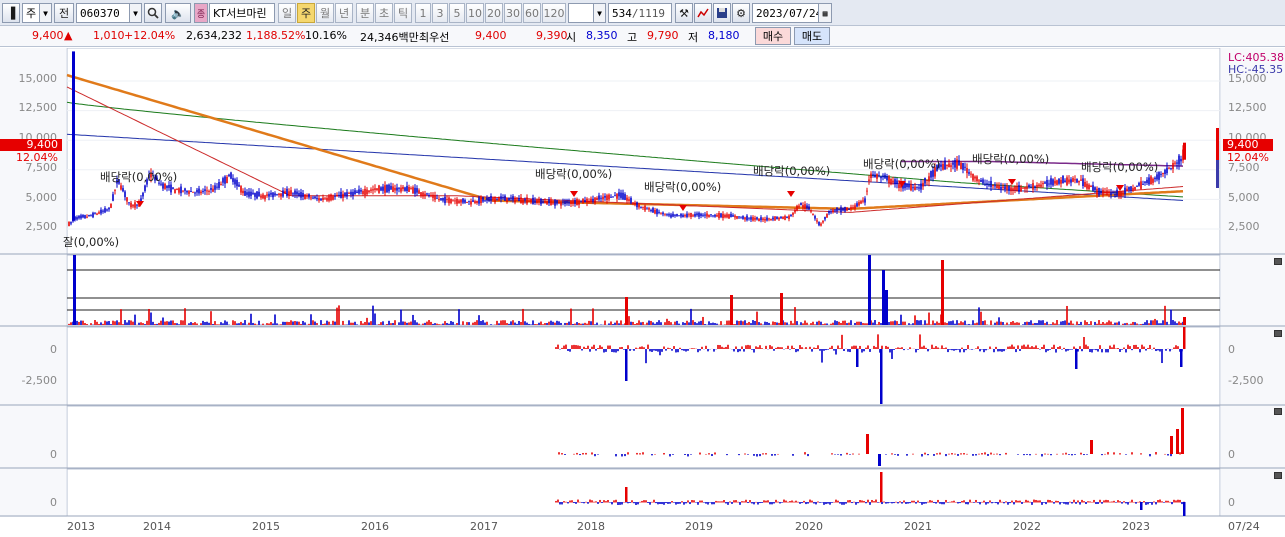  What do you see at coordinates (37, 13) in the screenshot?
I see `type-select: 주 ▼` at bounding box center [37, 13].